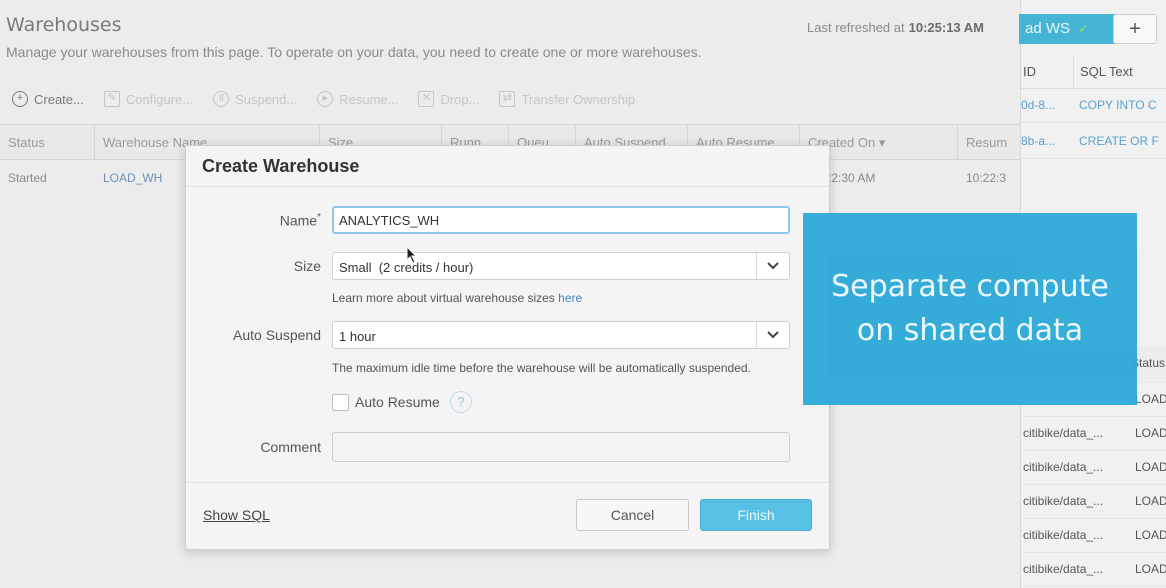 This screenshot has height=588, width=1166. Describe the element at coordinates (507, 99) in the screenshot. I see `transfer-icon: ⇄` at that location.